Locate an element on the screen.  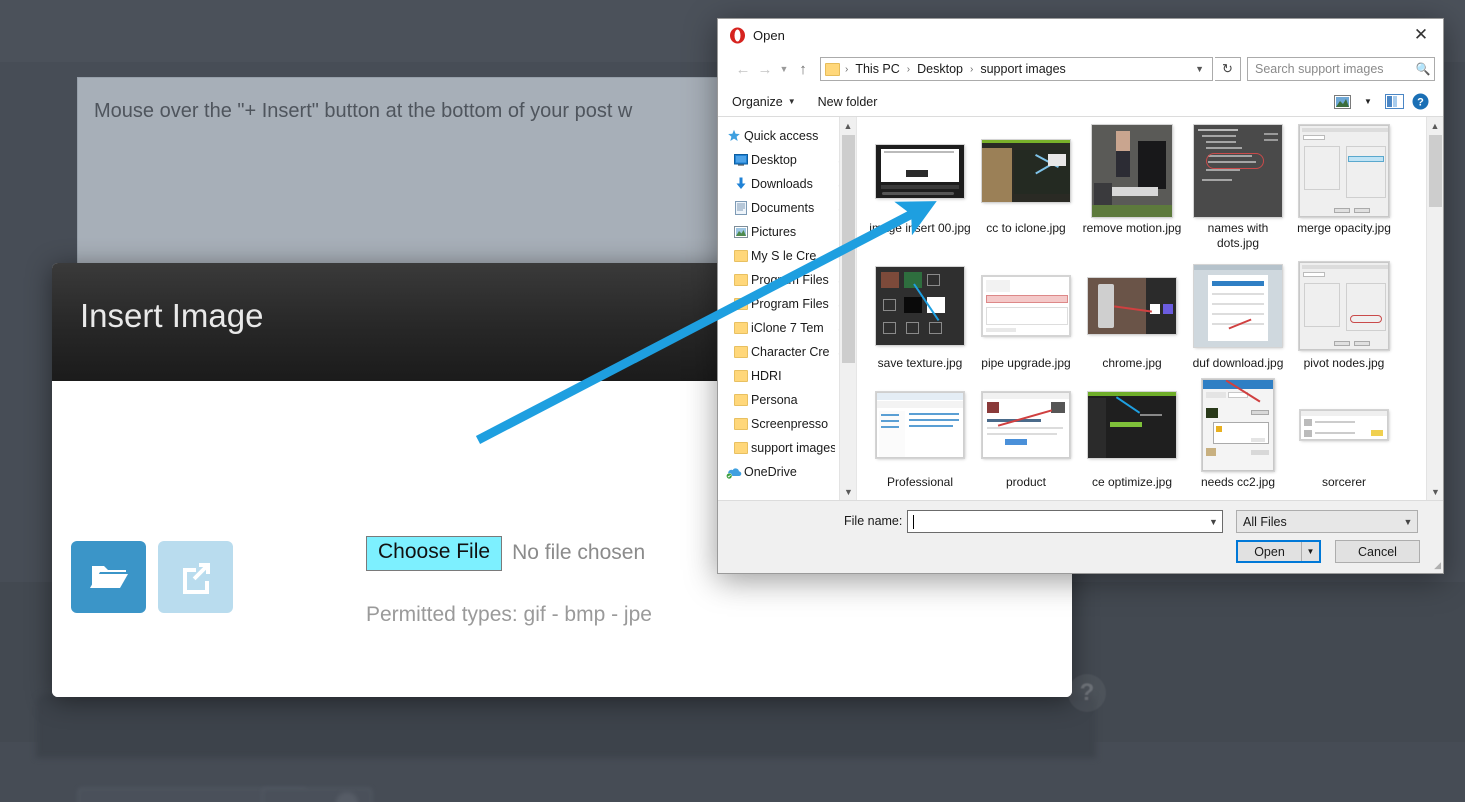
cancel-button: Cancel is located at coordinates (1377, 551).